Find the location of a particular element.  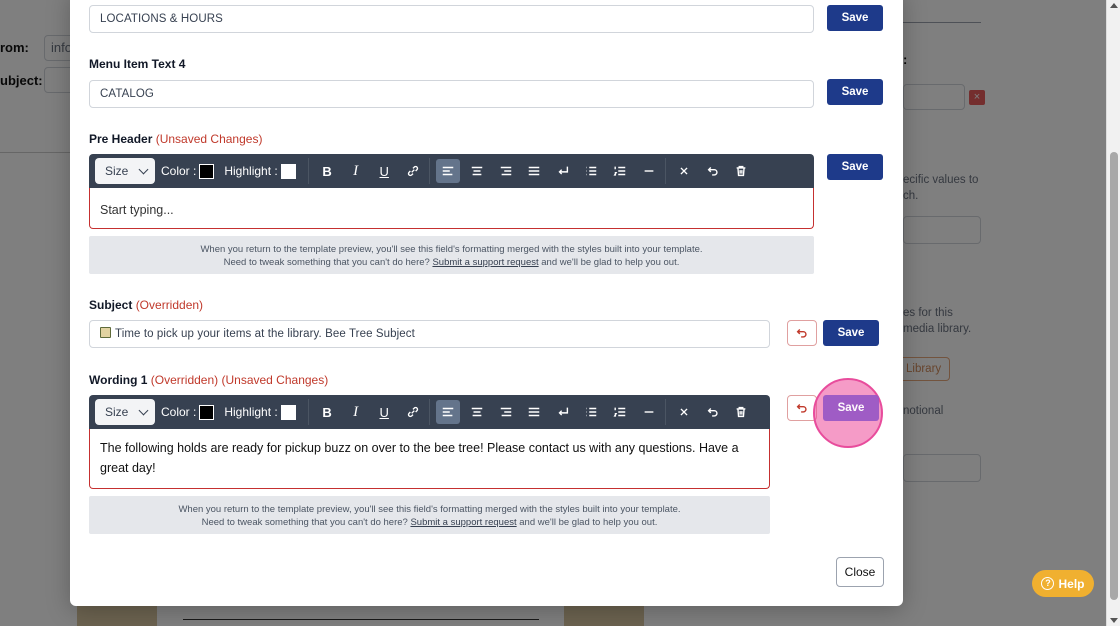

wording-1-label: Wording 1 (Overridden) (Unsaved Changes) is located at coordinates (209, 380).